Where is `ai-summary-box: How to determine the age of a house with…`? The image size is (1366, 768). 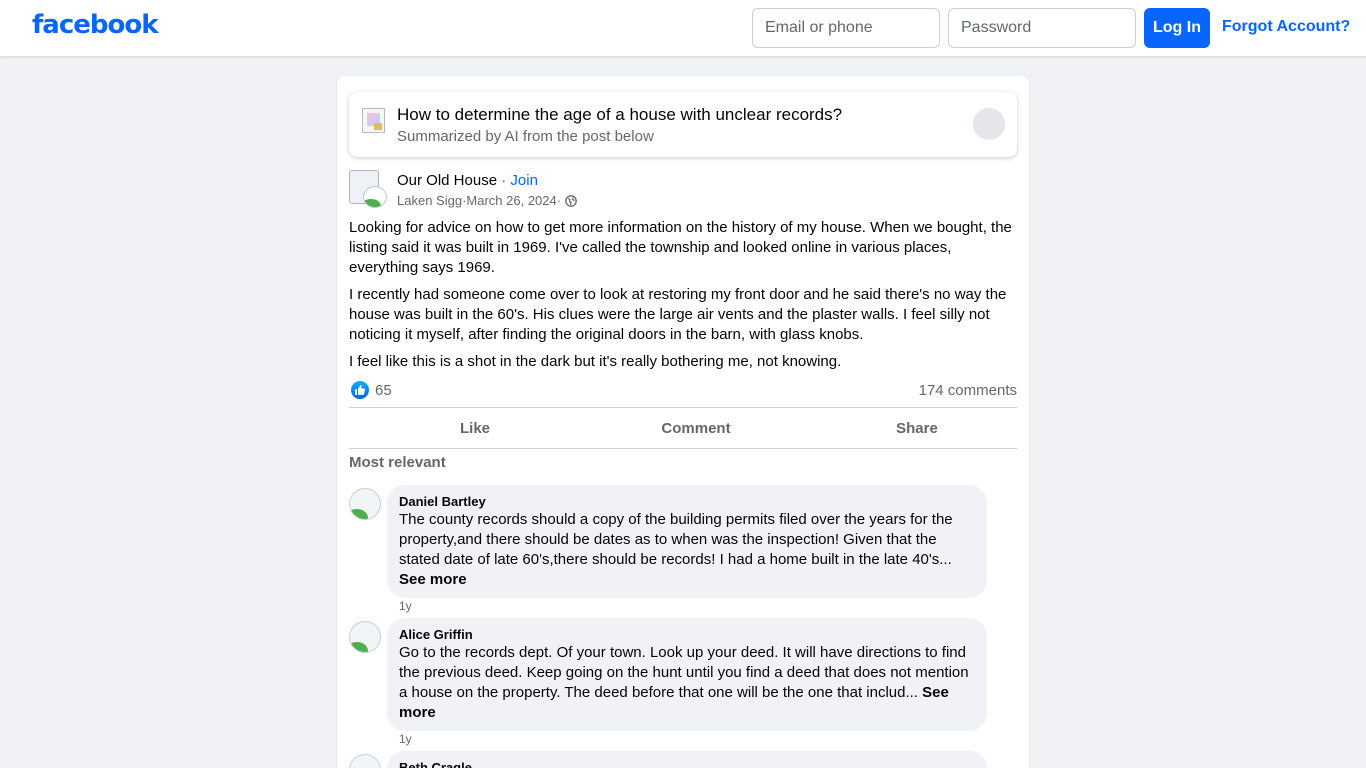 ai-summary-box: How to determine the age of a house with… is located at coordinates (683, 124).